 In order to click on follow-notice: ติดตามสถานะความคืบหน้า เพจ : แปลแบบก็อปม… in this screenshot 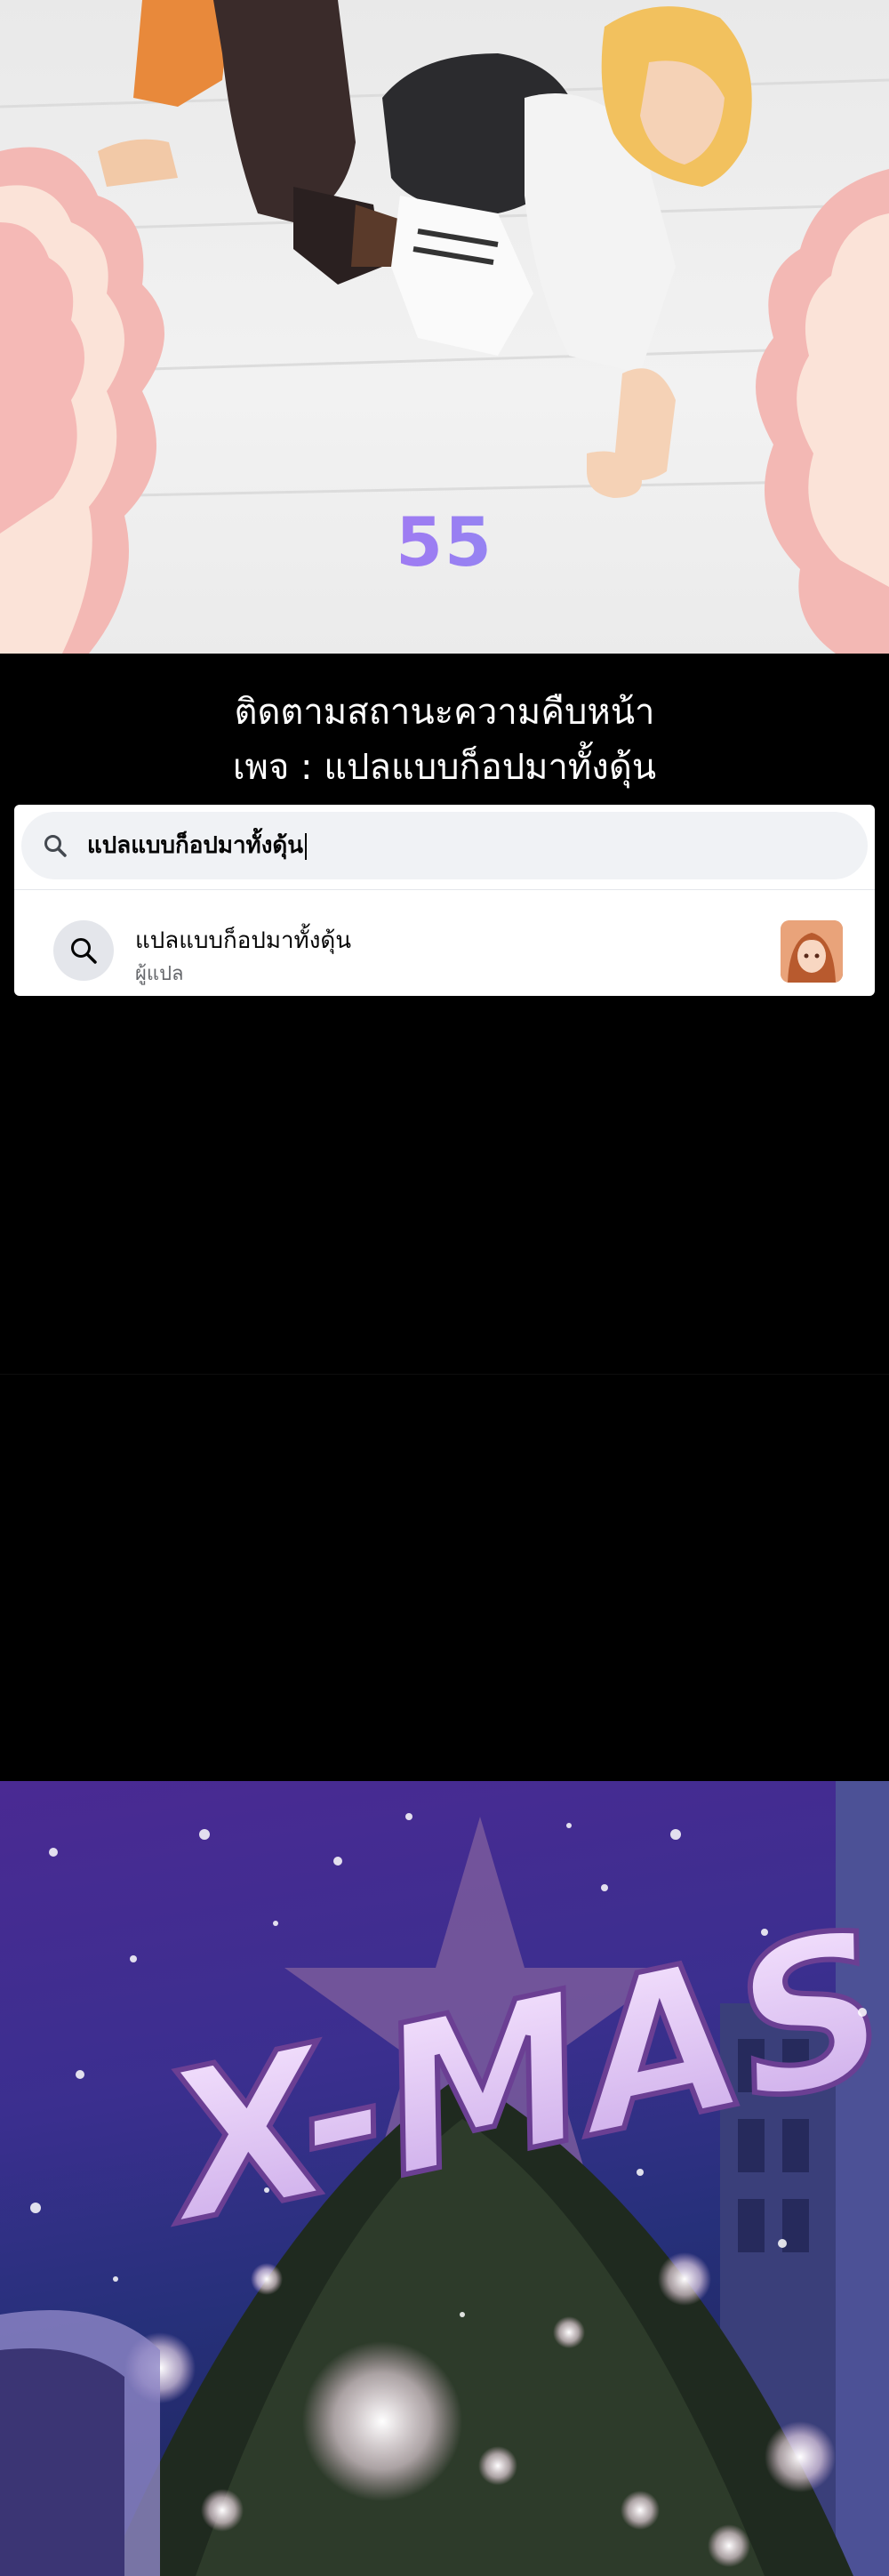, I will do `click(444, 740)`.